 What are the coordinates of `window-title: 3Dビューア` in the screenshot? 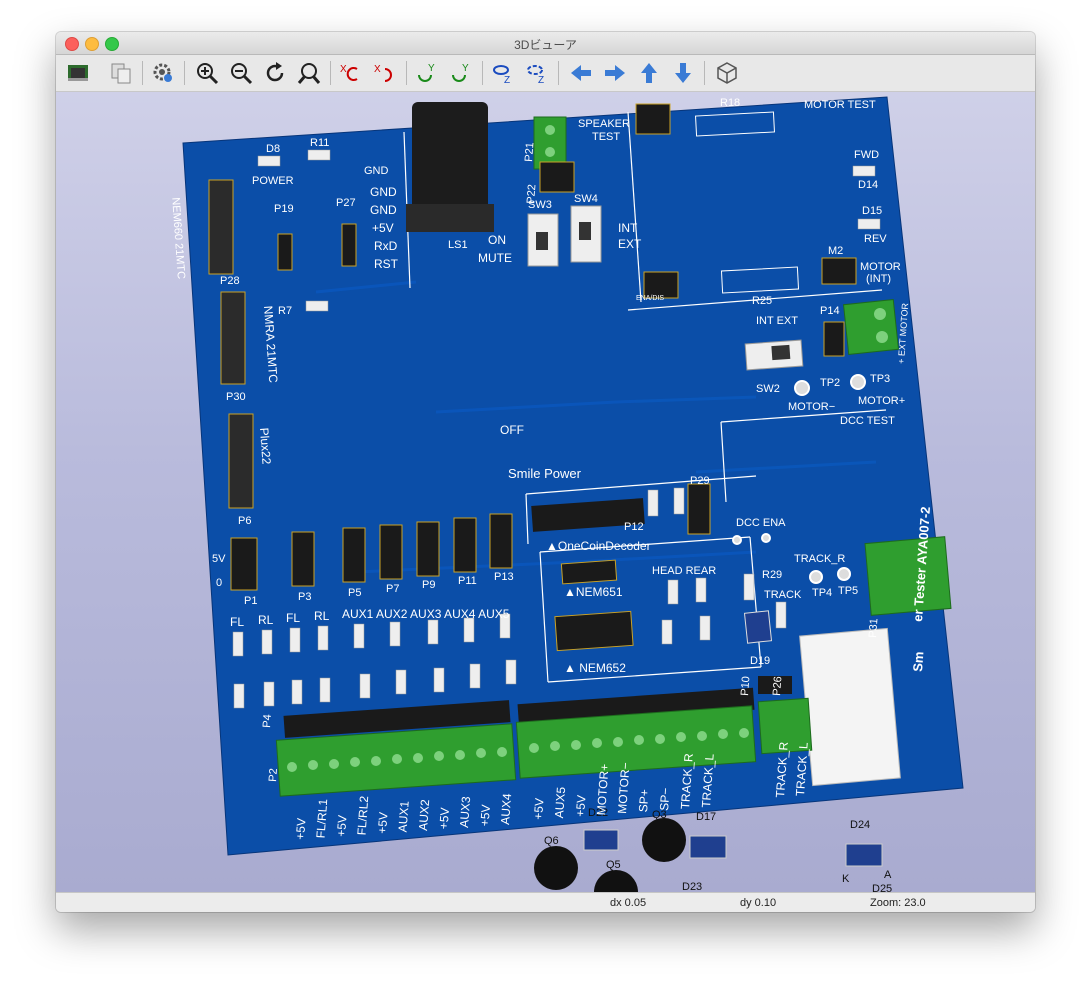 It's located at (545, 45).